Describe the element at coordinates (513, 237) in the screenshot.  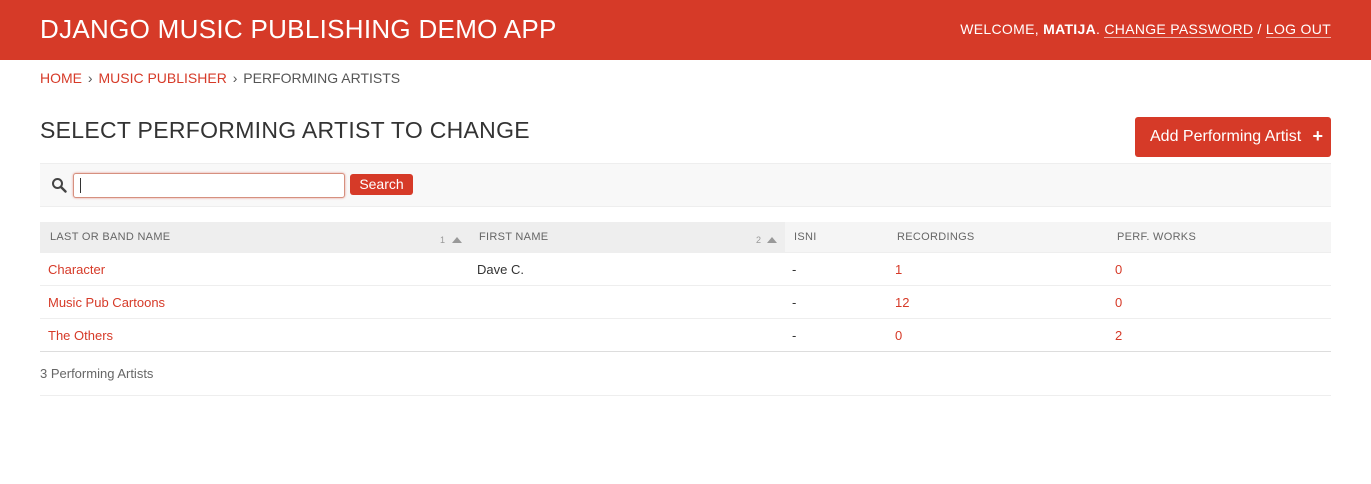
I see `column-header-first-name: FIRST NAME` at that location.